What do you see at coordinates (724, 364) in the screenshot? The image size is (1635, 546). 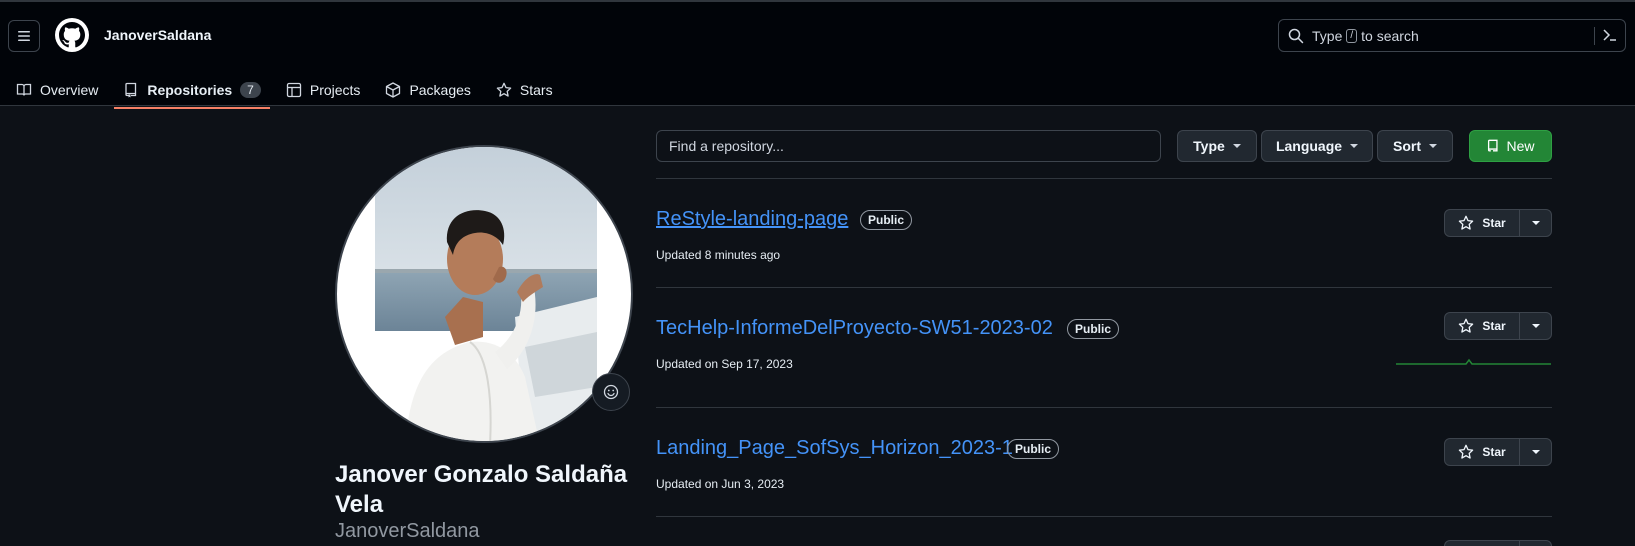 I see `repo-updated-text: Updated on Sep 17, 2023` at bounding box center [724, 364].